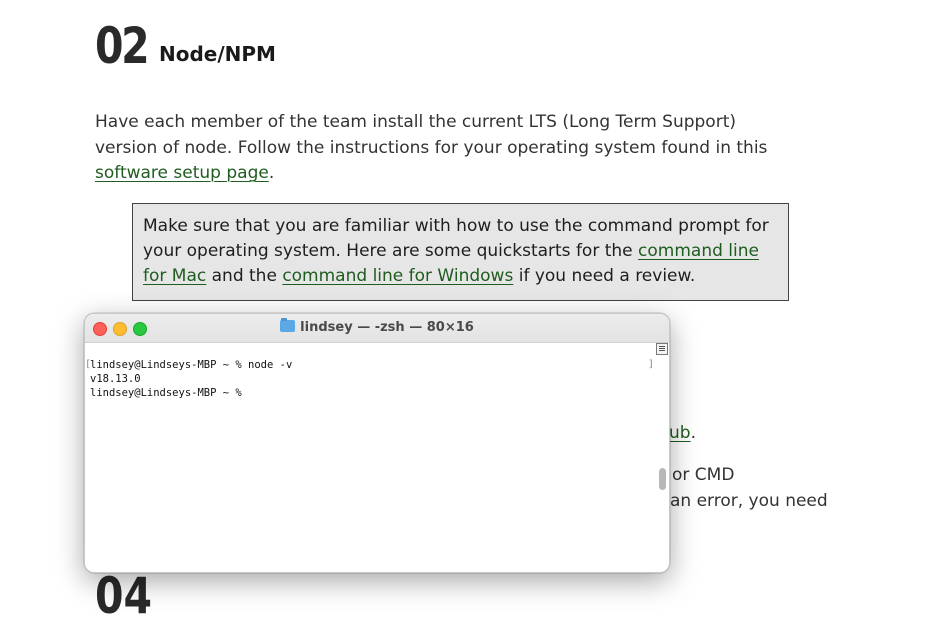 The image size is (931, 625). I want to click on hidden-link-line: ub., so click(682, 433).